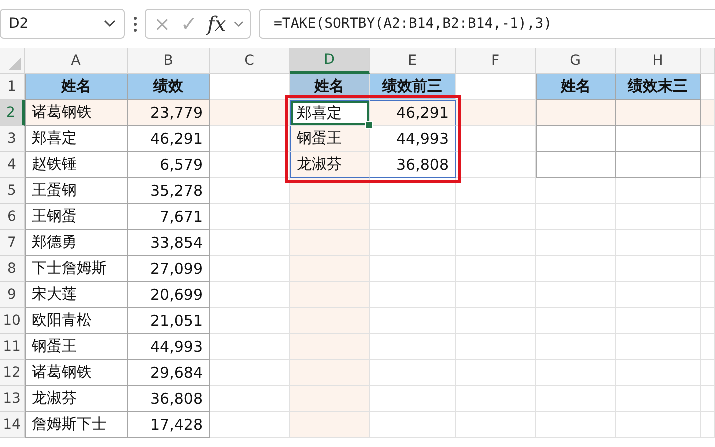  I want to click on table-cell: 17,428, so click(169, 425).